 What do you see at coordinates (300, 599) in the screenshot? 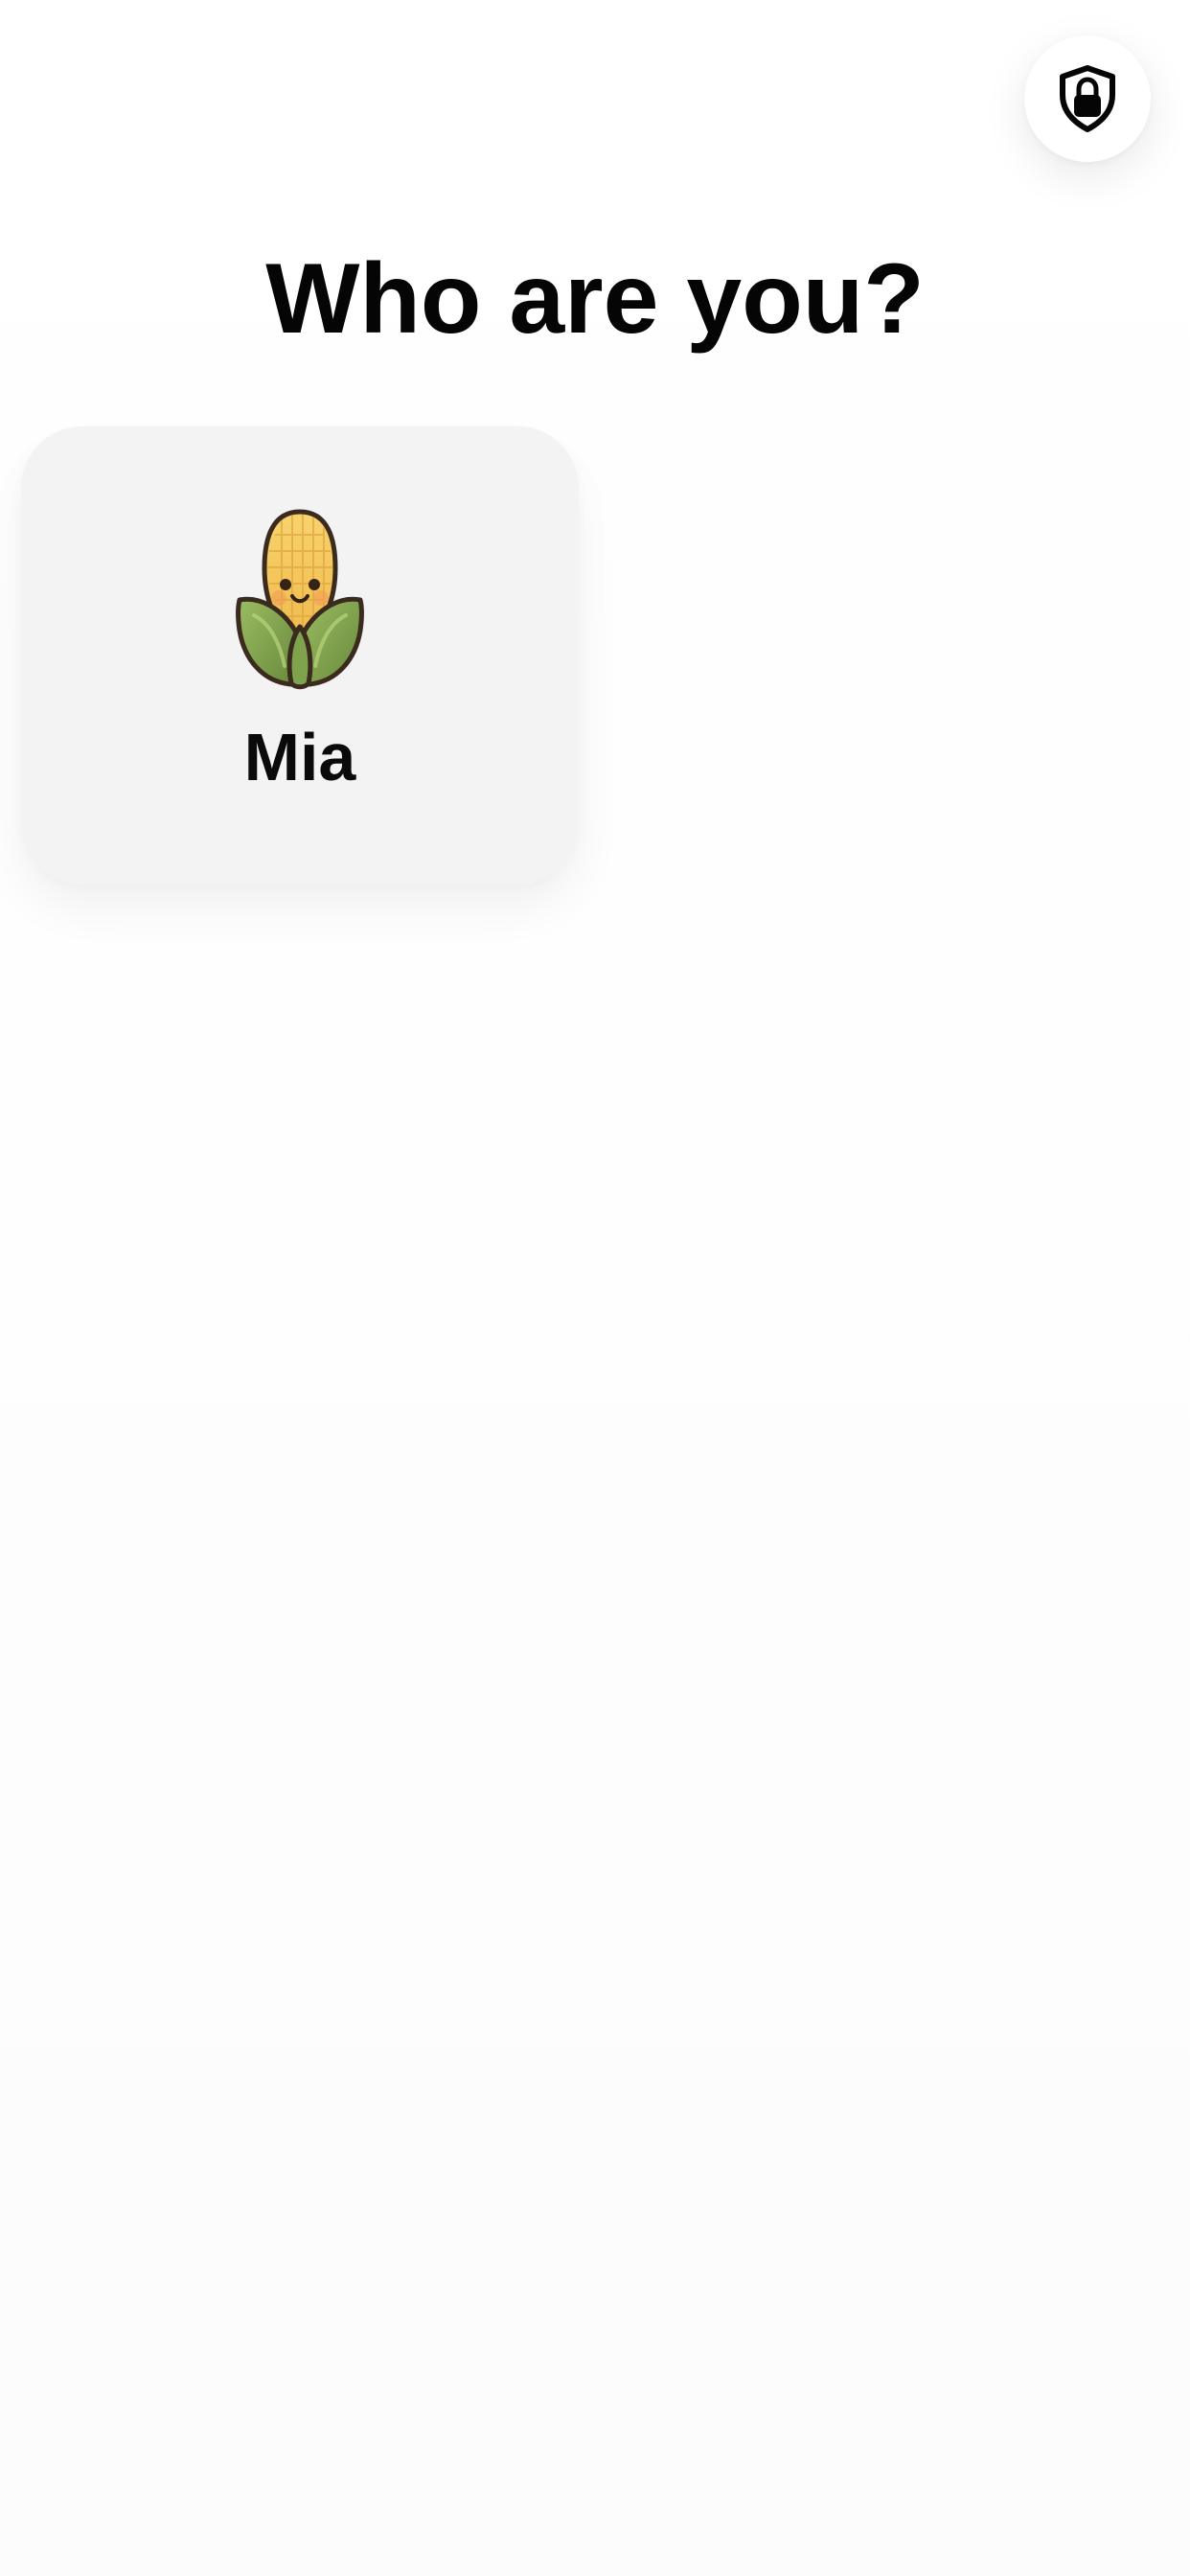
I see `corn-icon` at bounding box center [300, 599].